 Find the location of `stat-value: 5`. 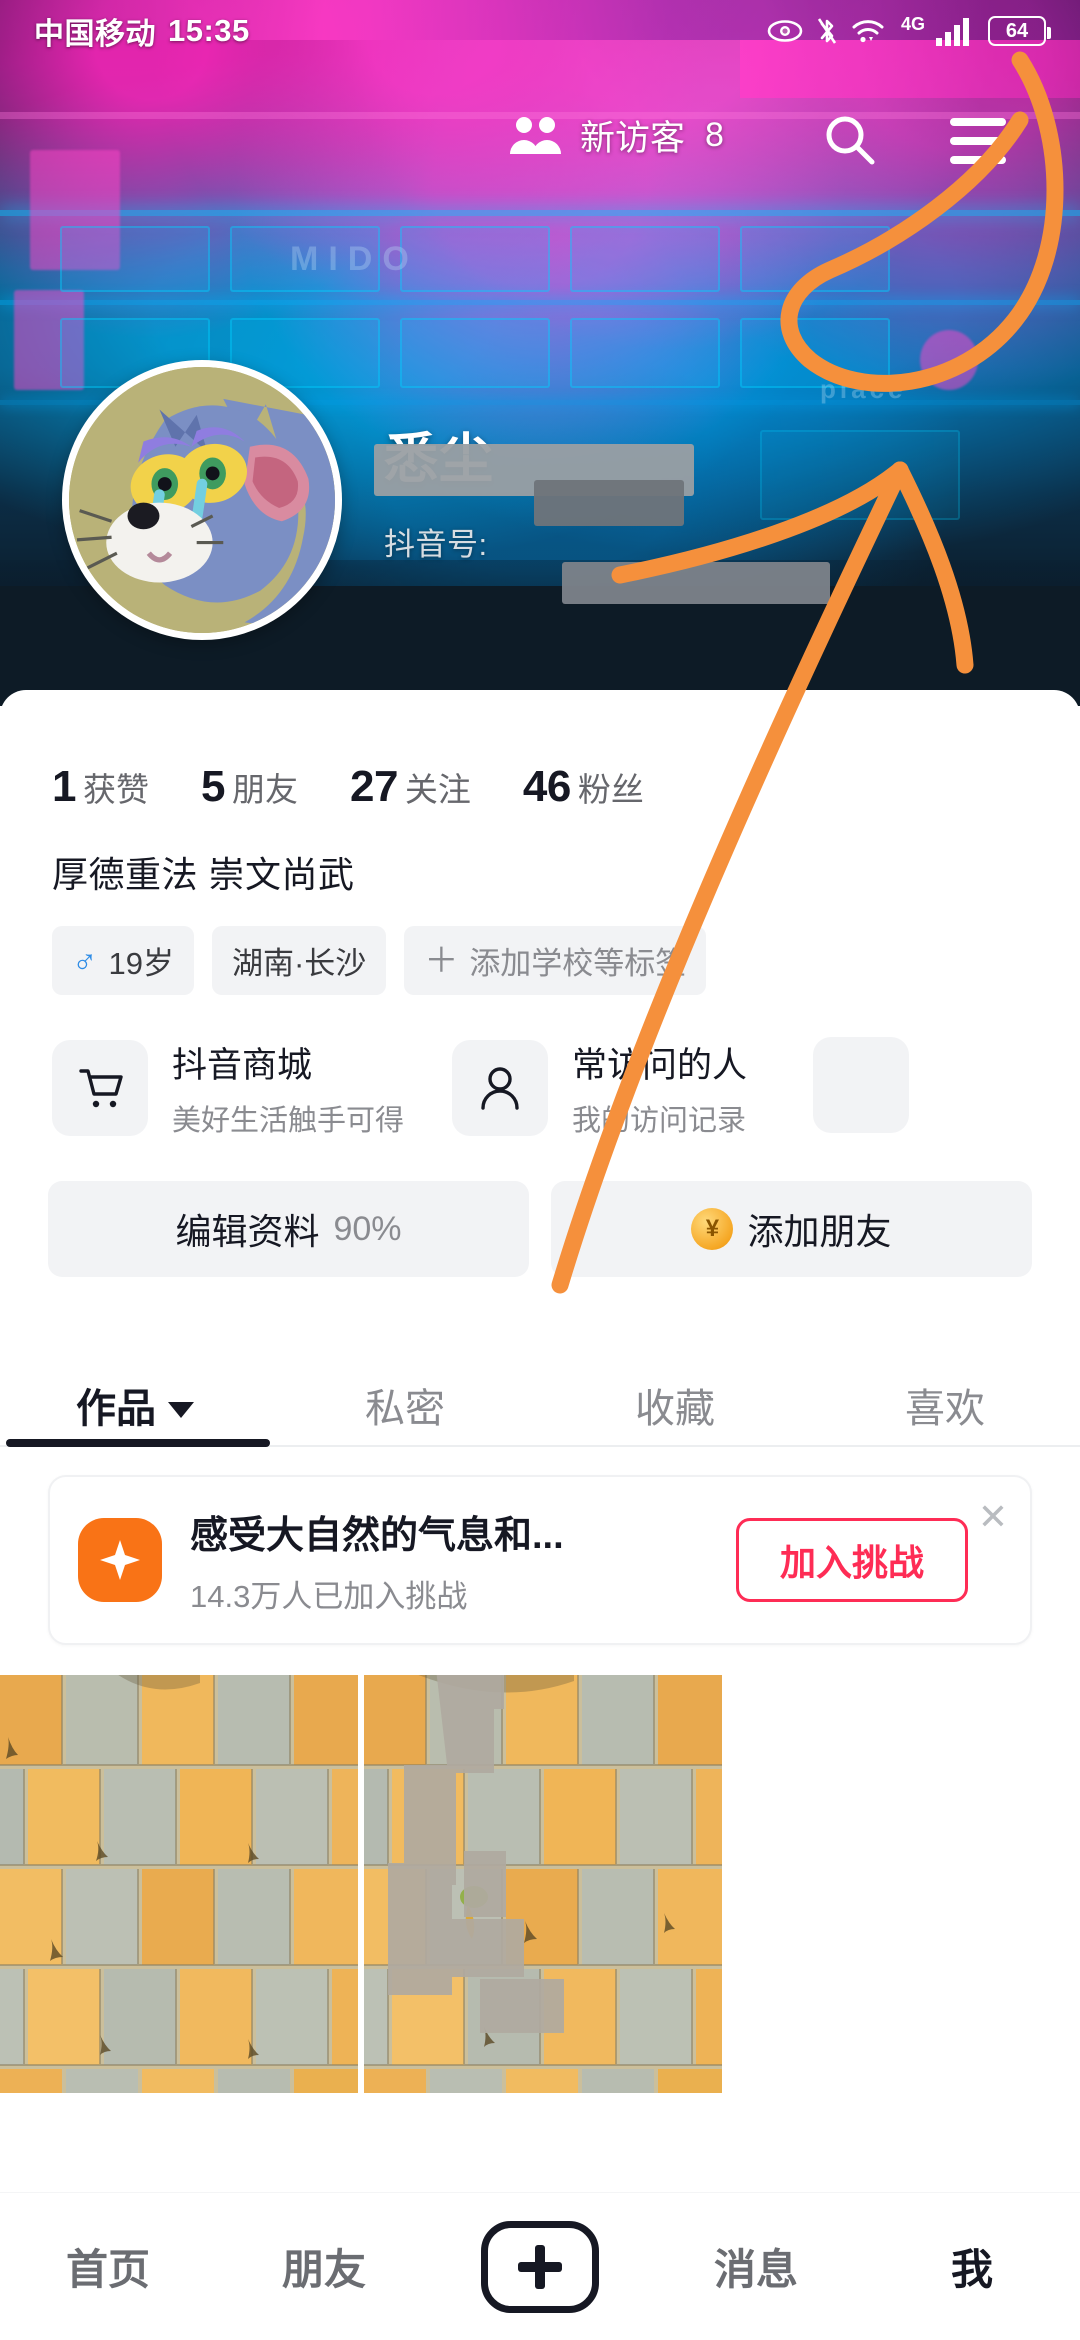

stat-value: 5 is located at coordinates (212, 786).